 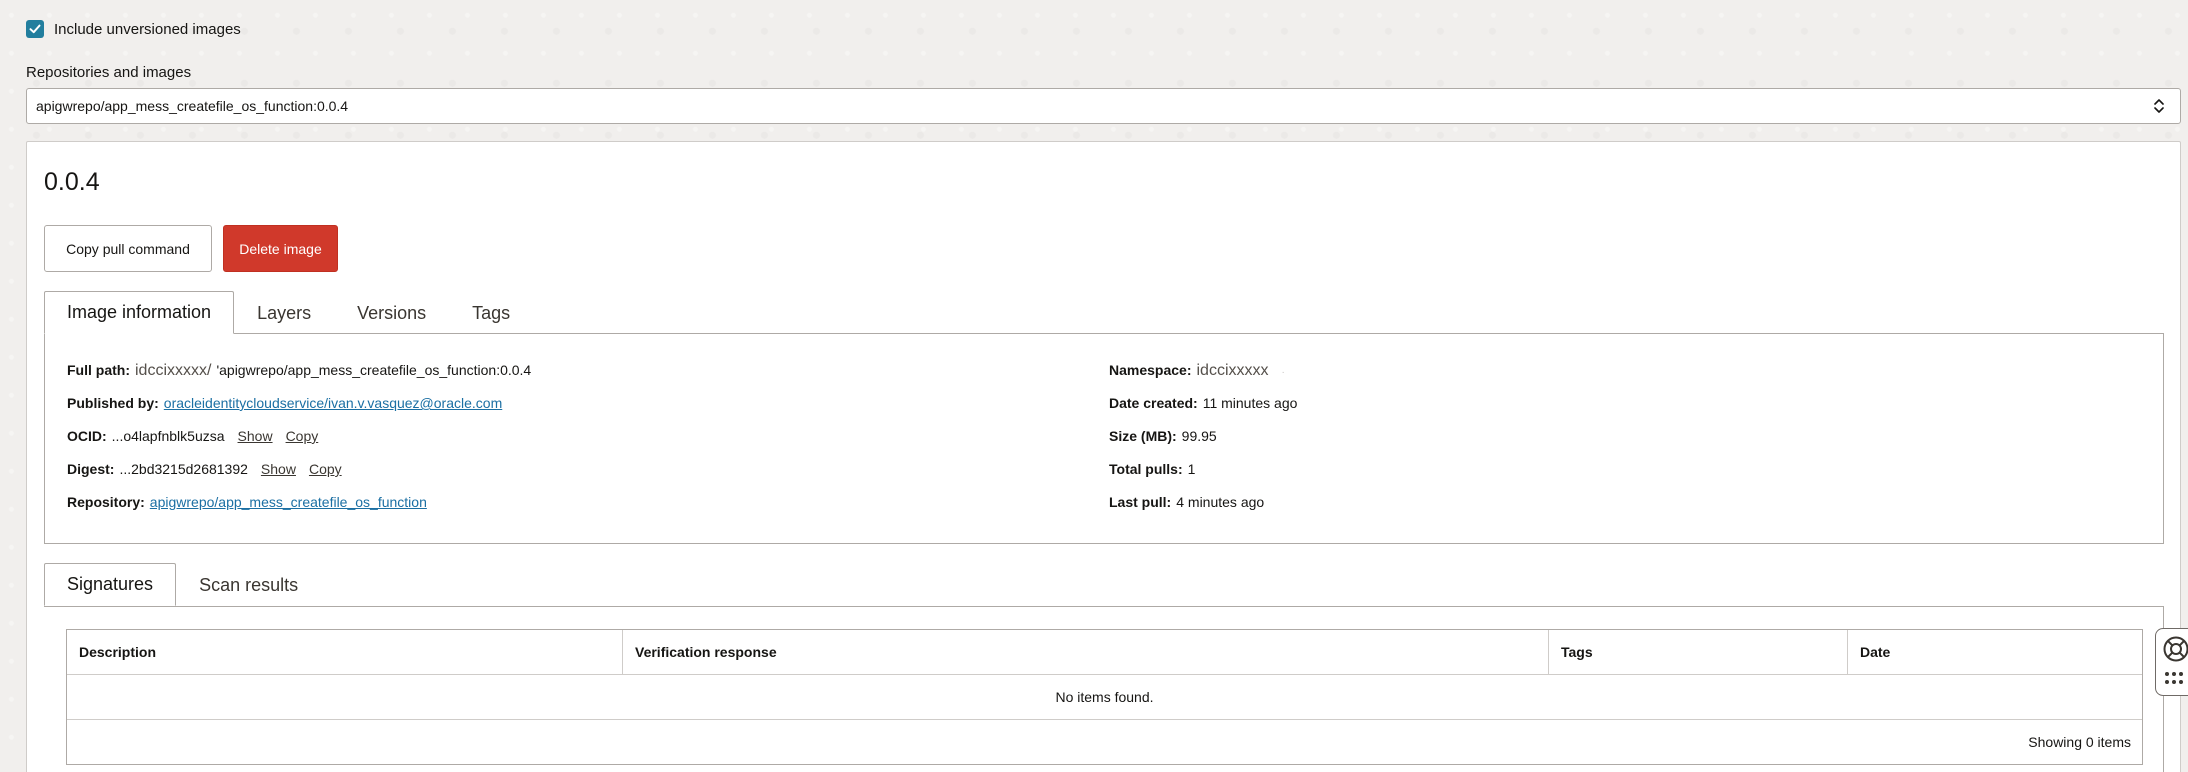 I want to click on ocid-copy-link: Copy, so click(x=302, y=436).